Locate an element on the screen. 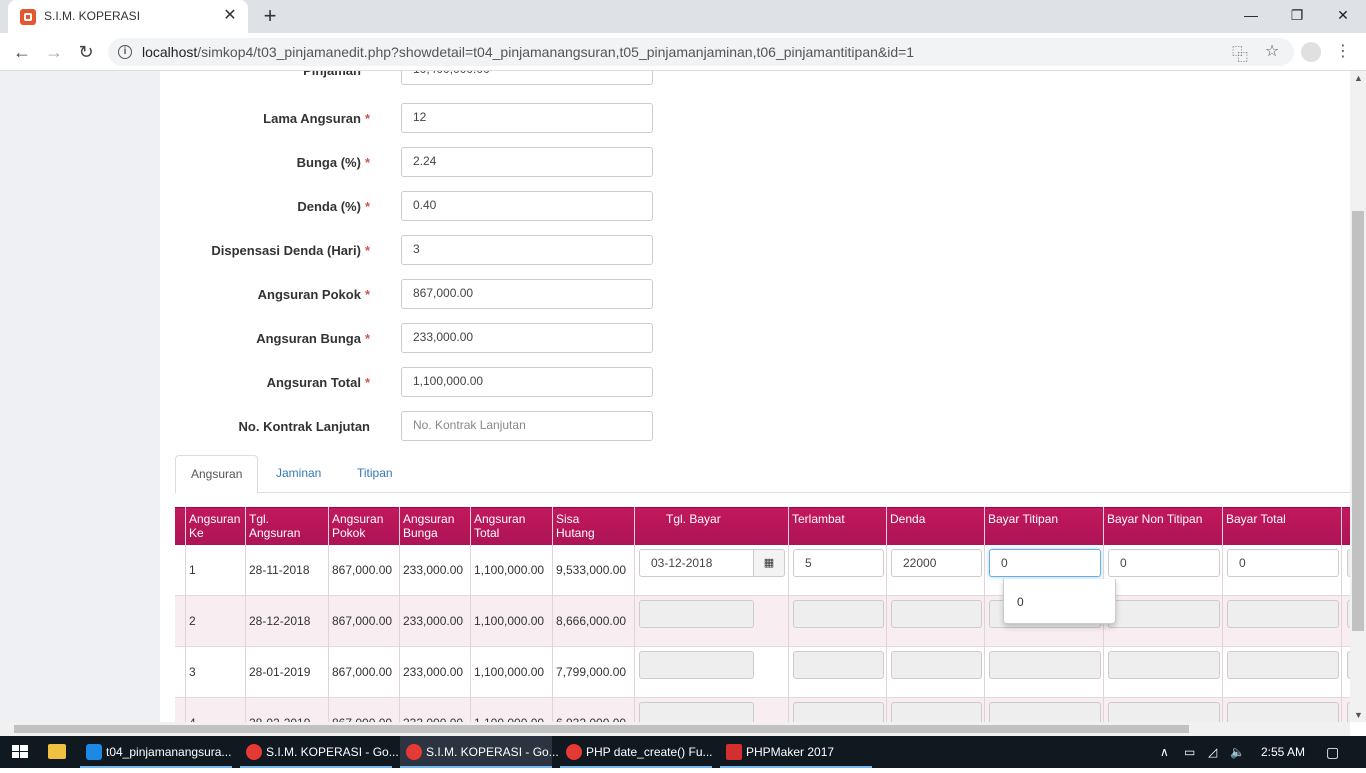  back-arrow-icon: ← is located at coordinates (22, 52).